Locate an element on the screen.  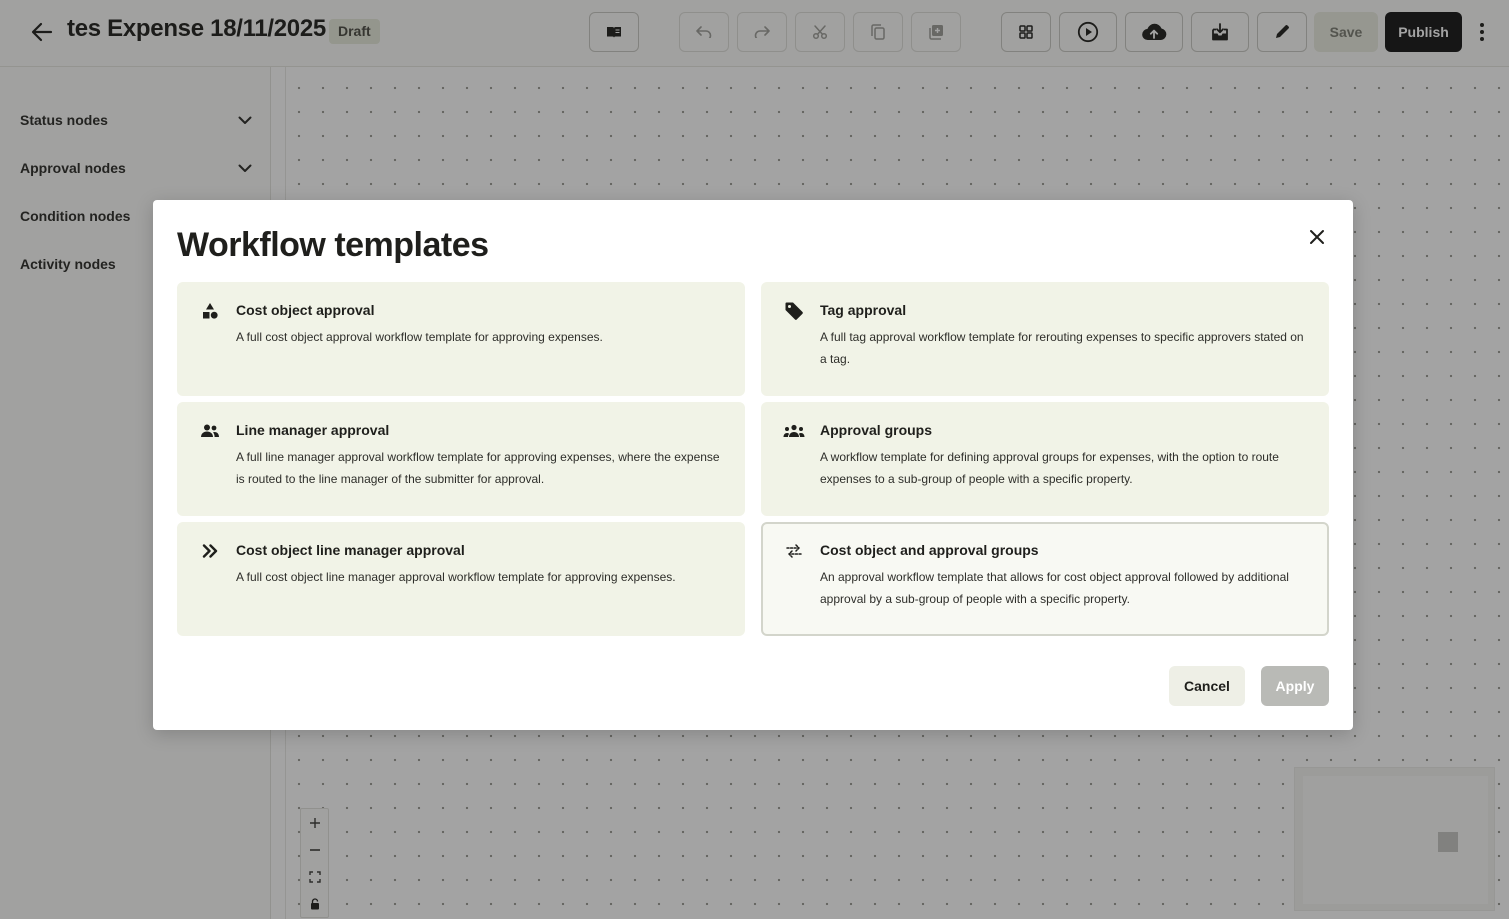
cancel-button: Cancel is located at coordinates (1207, 686).